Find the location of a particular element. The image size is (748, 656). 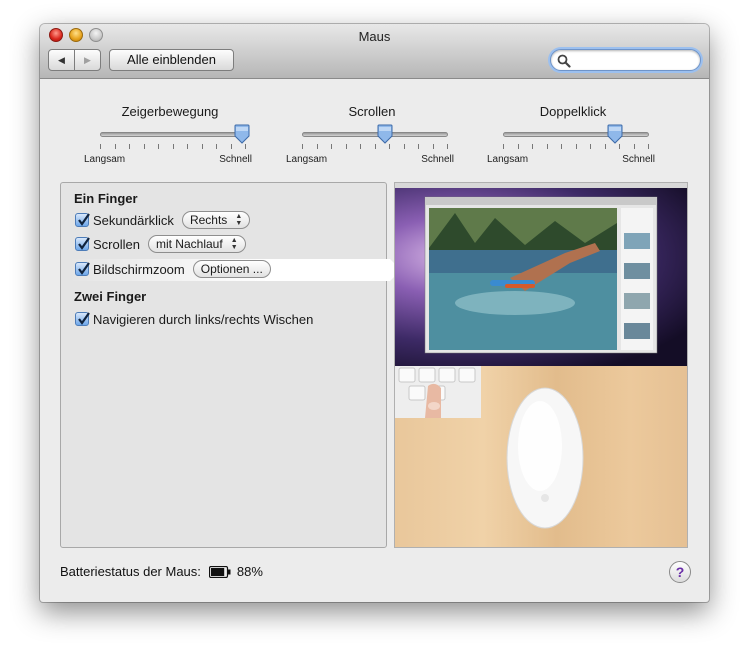

screen-zoom-checkbox is located at coordinates (82, 269).